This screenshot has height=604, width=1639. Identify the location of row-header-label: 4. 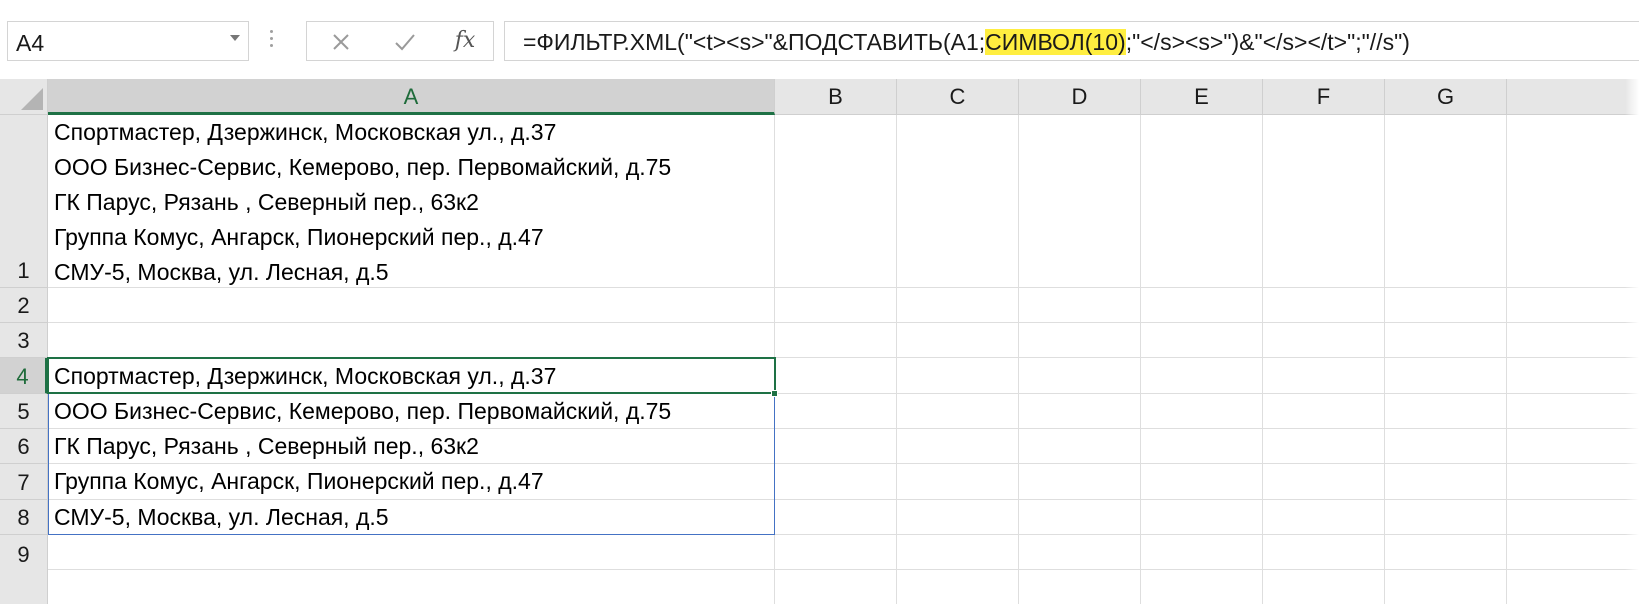
(22, 376).